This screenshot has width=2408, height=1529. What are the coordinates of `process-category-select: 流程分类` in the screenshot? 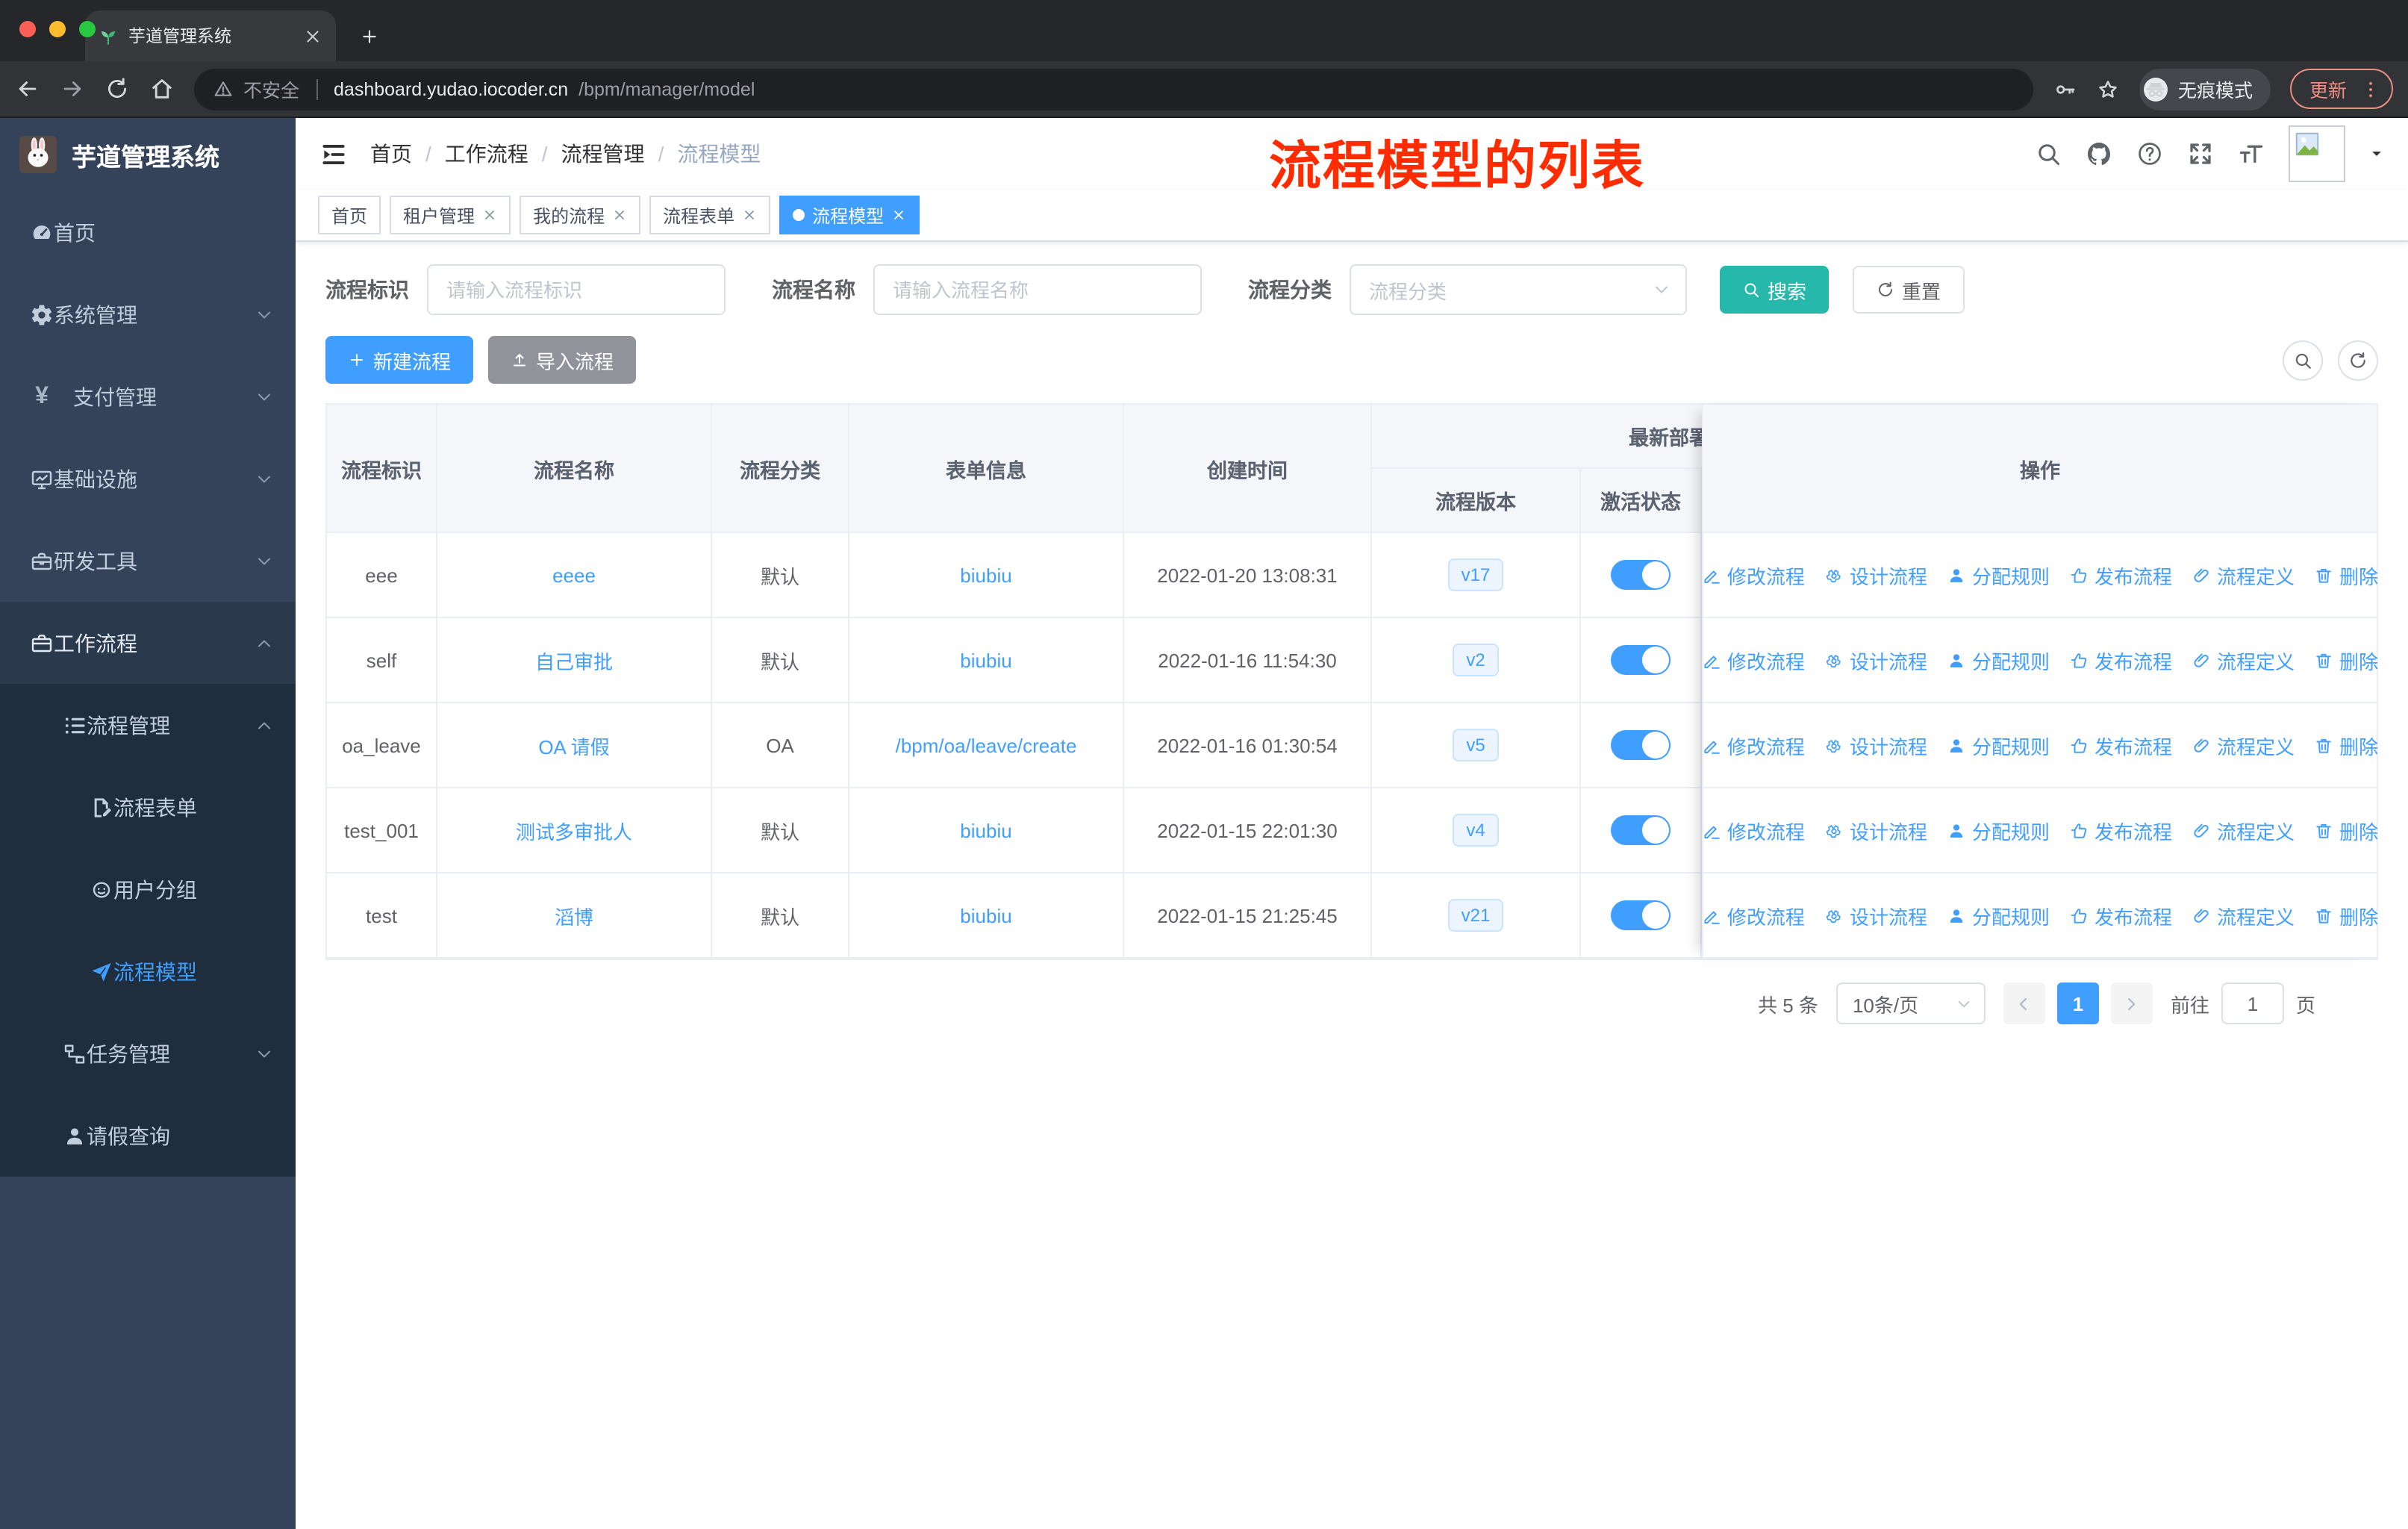 It's located at (1518, 289).